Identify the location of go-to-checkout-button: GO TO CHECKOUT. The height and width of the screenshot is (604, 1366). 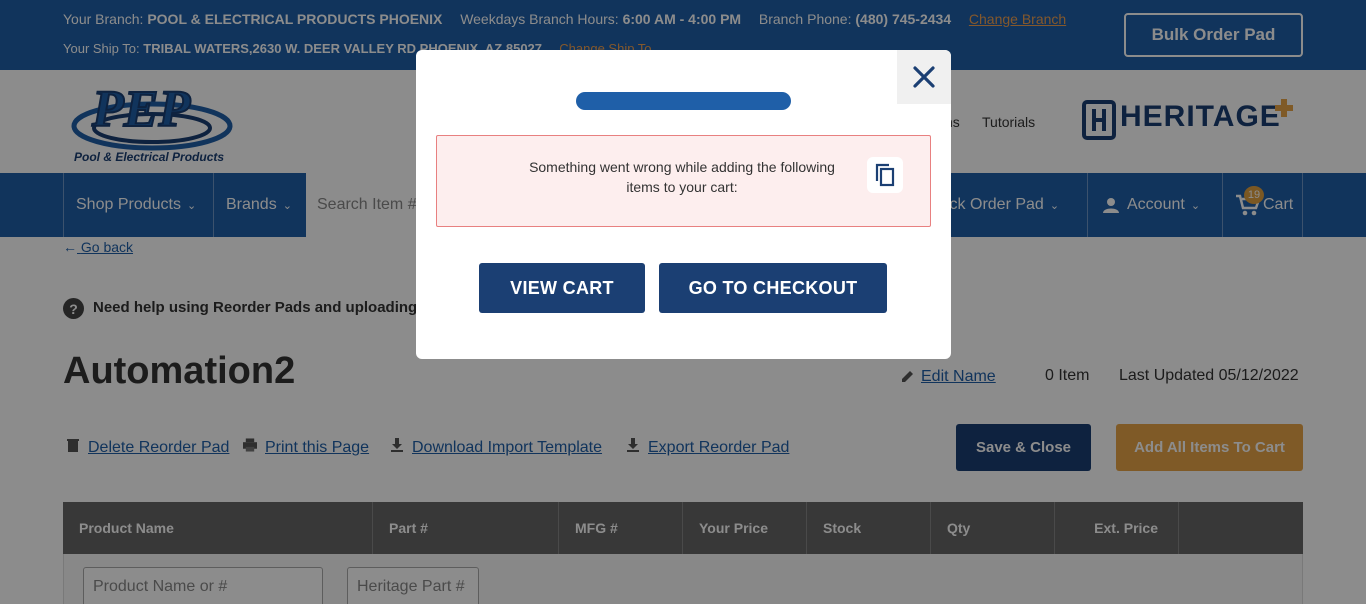
(773, 288).